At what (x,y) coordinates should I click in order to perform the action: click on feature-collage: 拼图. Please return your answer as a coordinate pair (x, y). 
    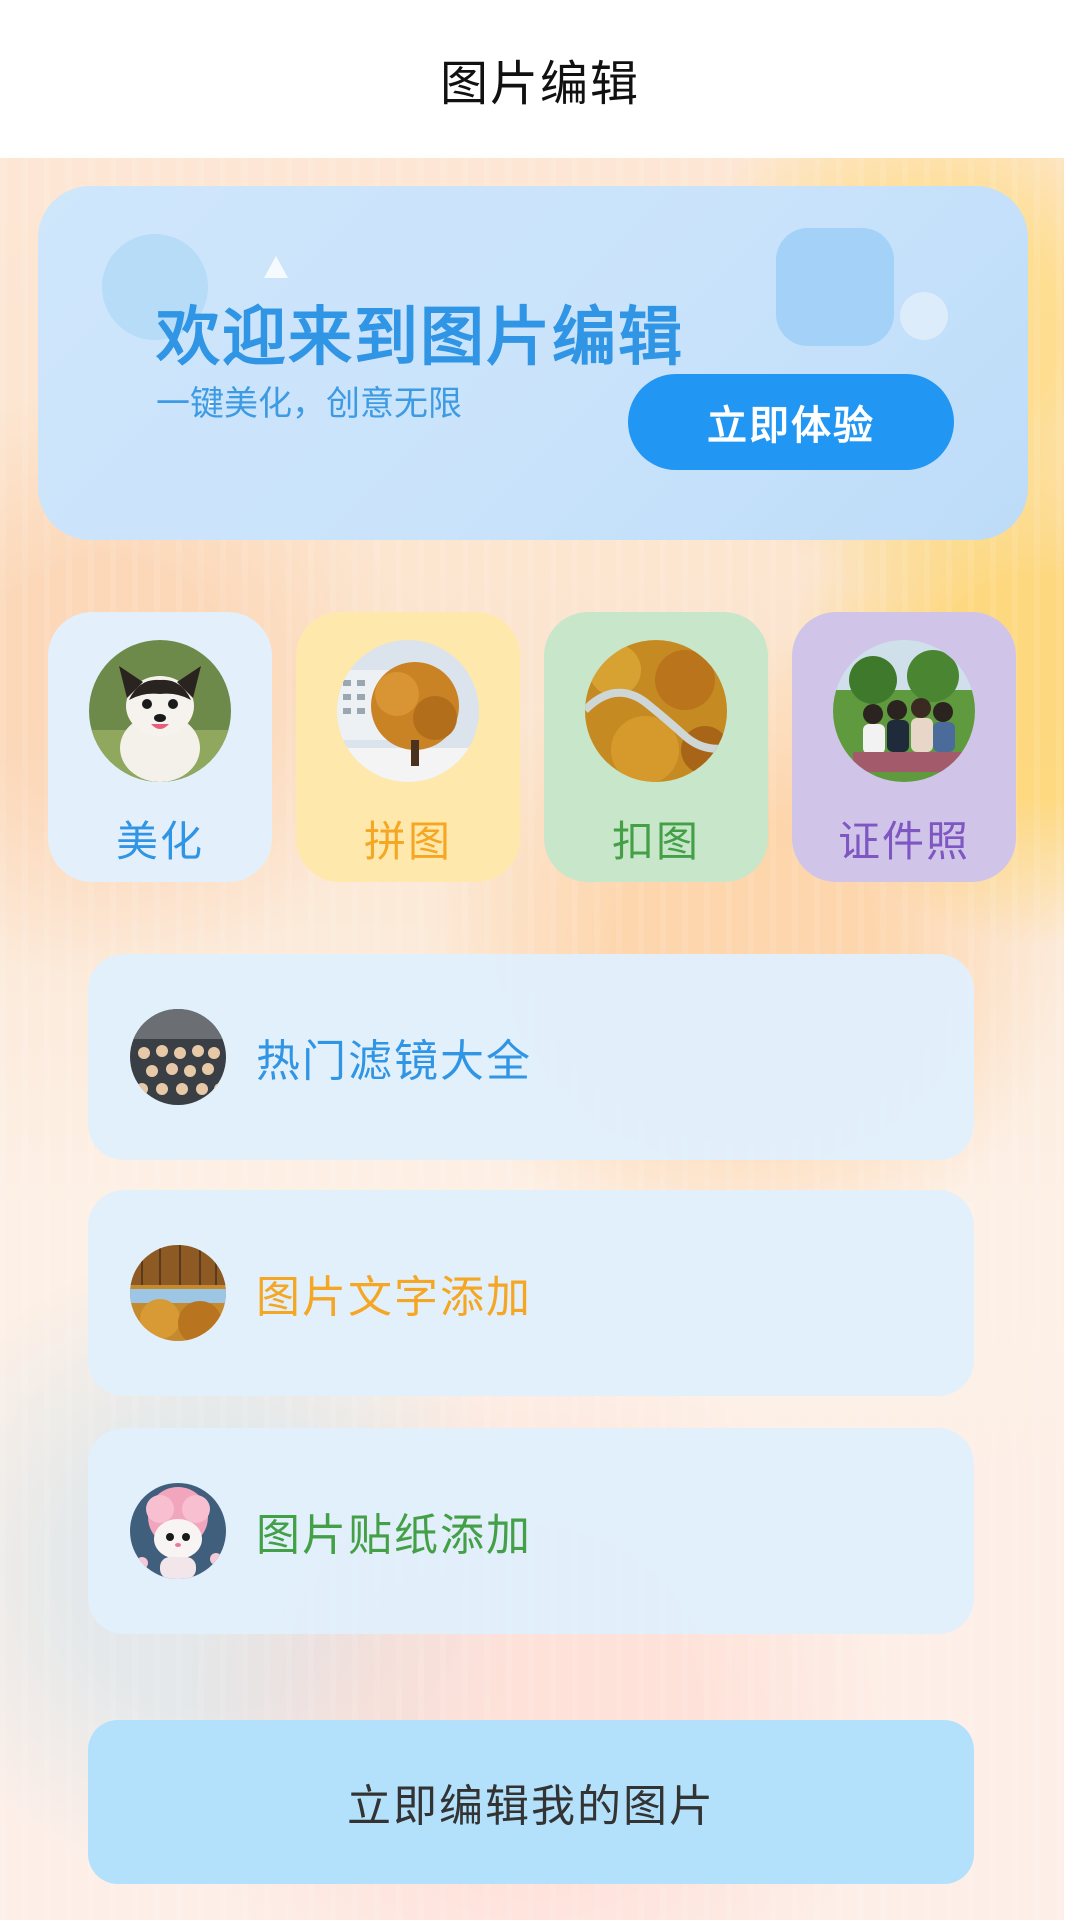
    Looking at the image, I should click on (408, 747).